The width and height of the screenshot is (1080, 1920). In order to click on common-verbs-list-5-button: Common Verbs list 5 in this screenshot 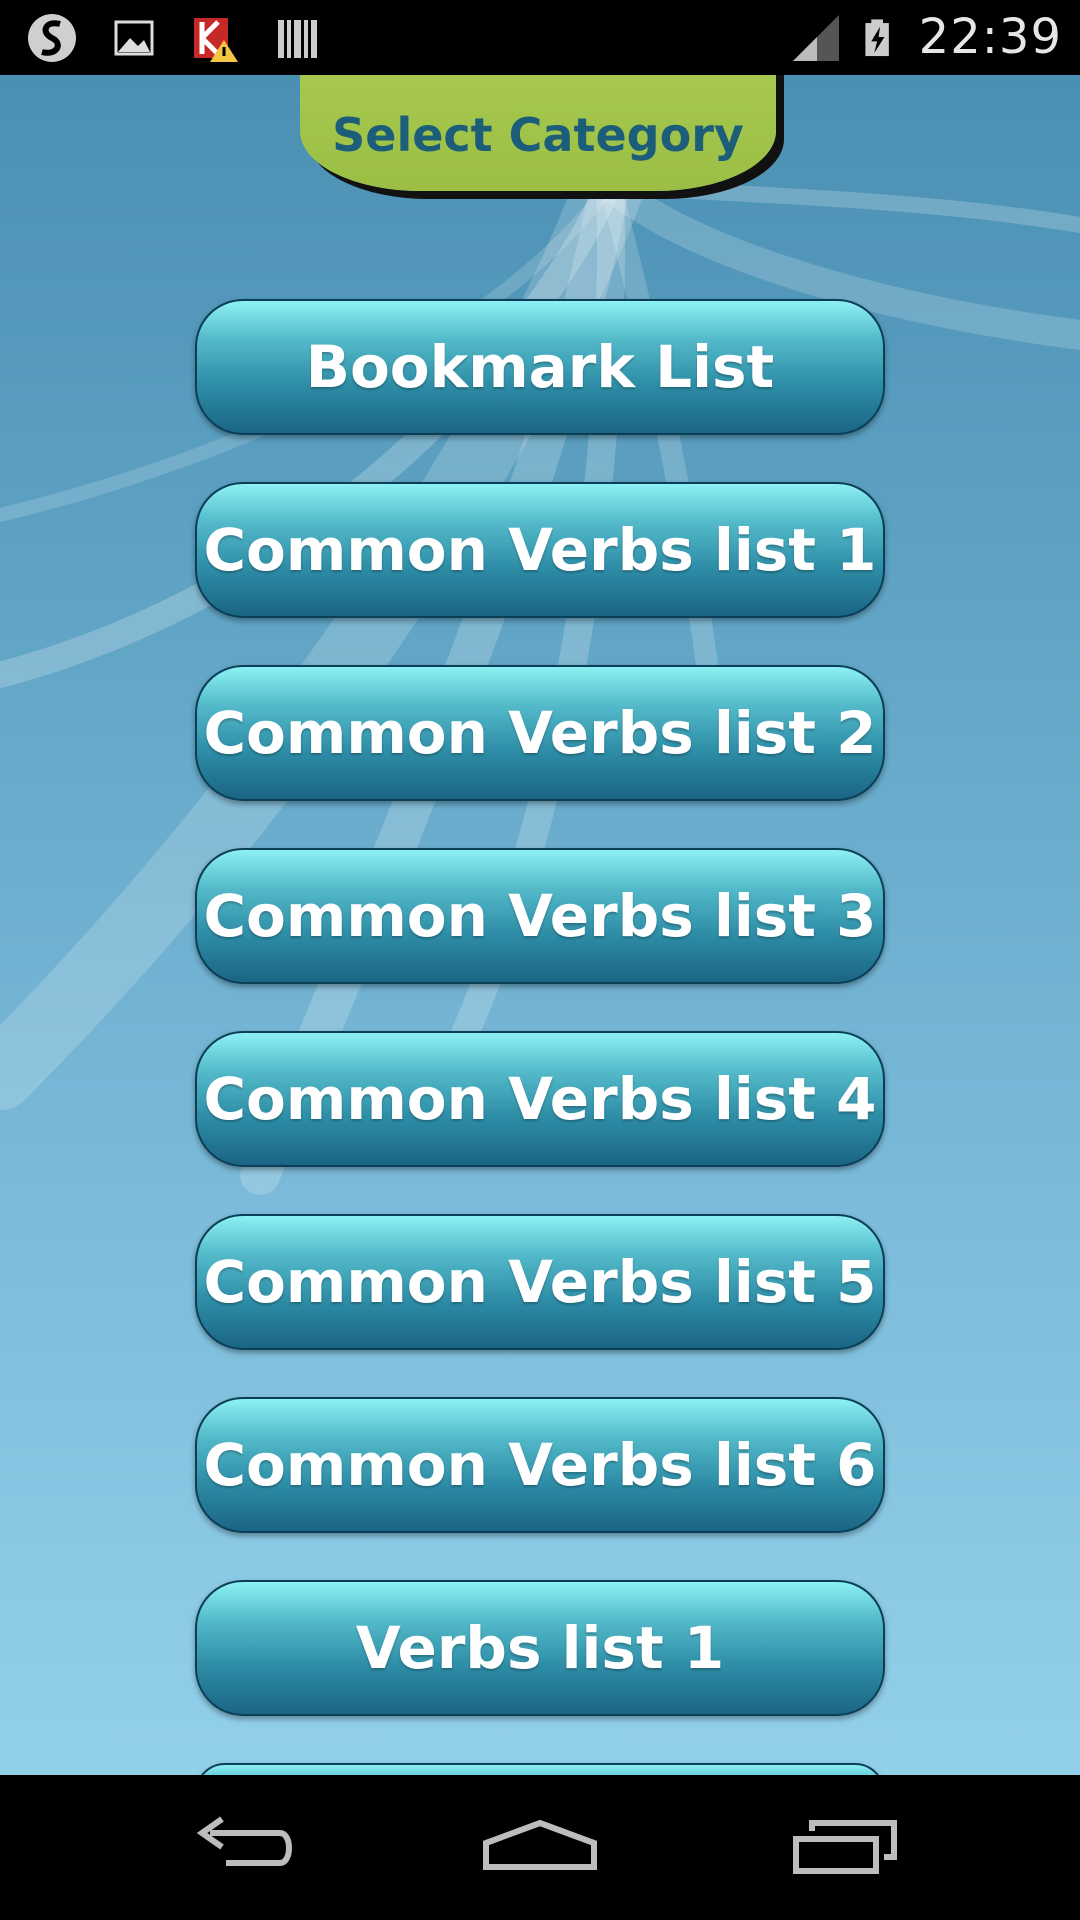, I will do `click(540, 1282)`.